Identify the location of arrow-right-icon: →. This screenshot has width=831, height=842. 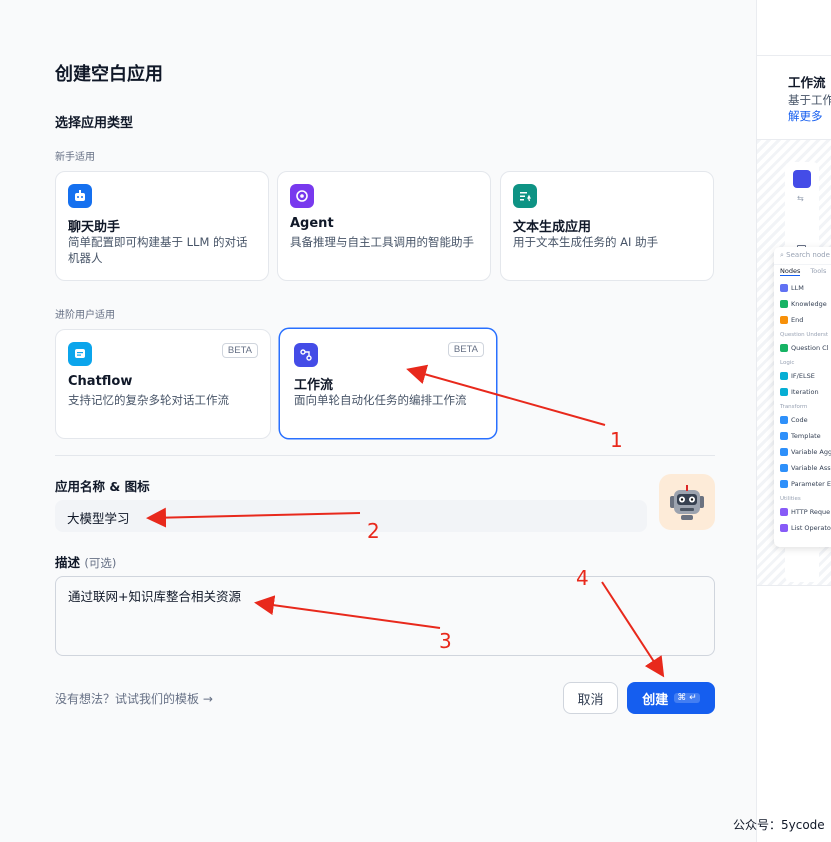
(207, 699).